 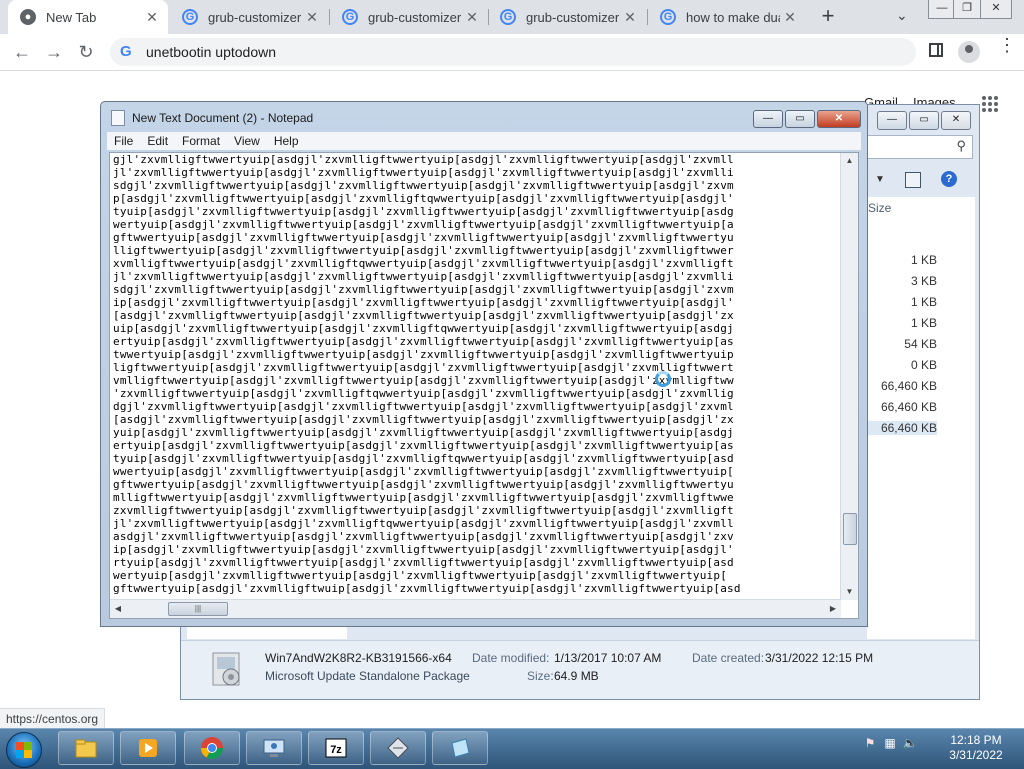 I want to click on reload-icon: ↻, so click(x=86, y=52).